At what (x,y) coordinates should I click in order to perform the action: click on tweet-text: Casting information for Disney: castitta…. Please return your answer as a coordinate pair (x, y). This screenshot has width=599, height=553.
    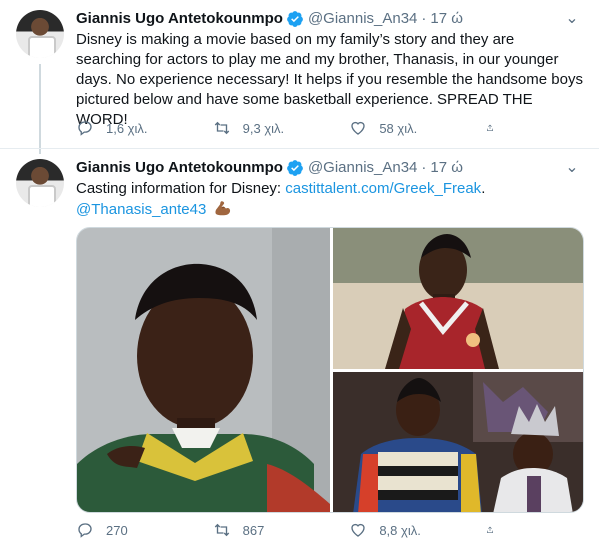
    Looking at the image, I should click on (329, 199).